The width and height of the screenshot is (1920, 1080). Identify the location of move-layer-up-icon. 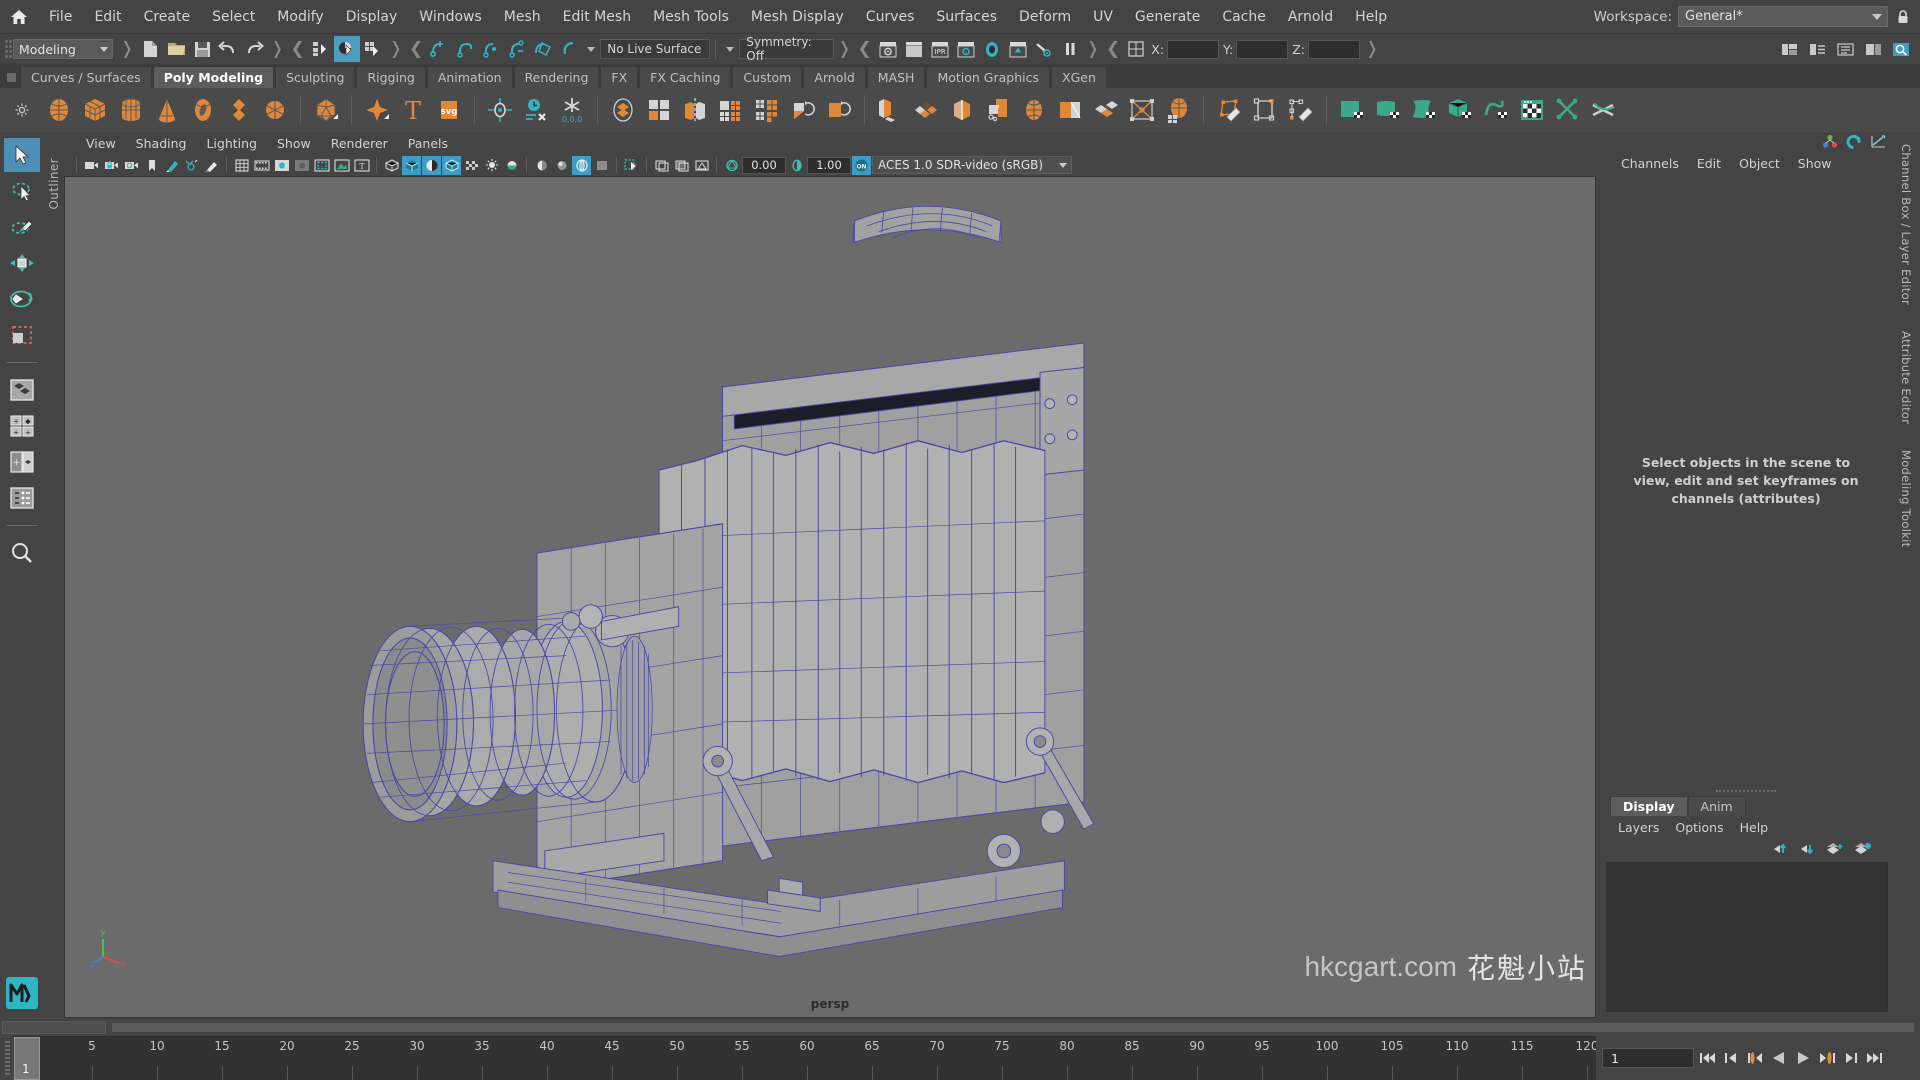
(1780, 849).